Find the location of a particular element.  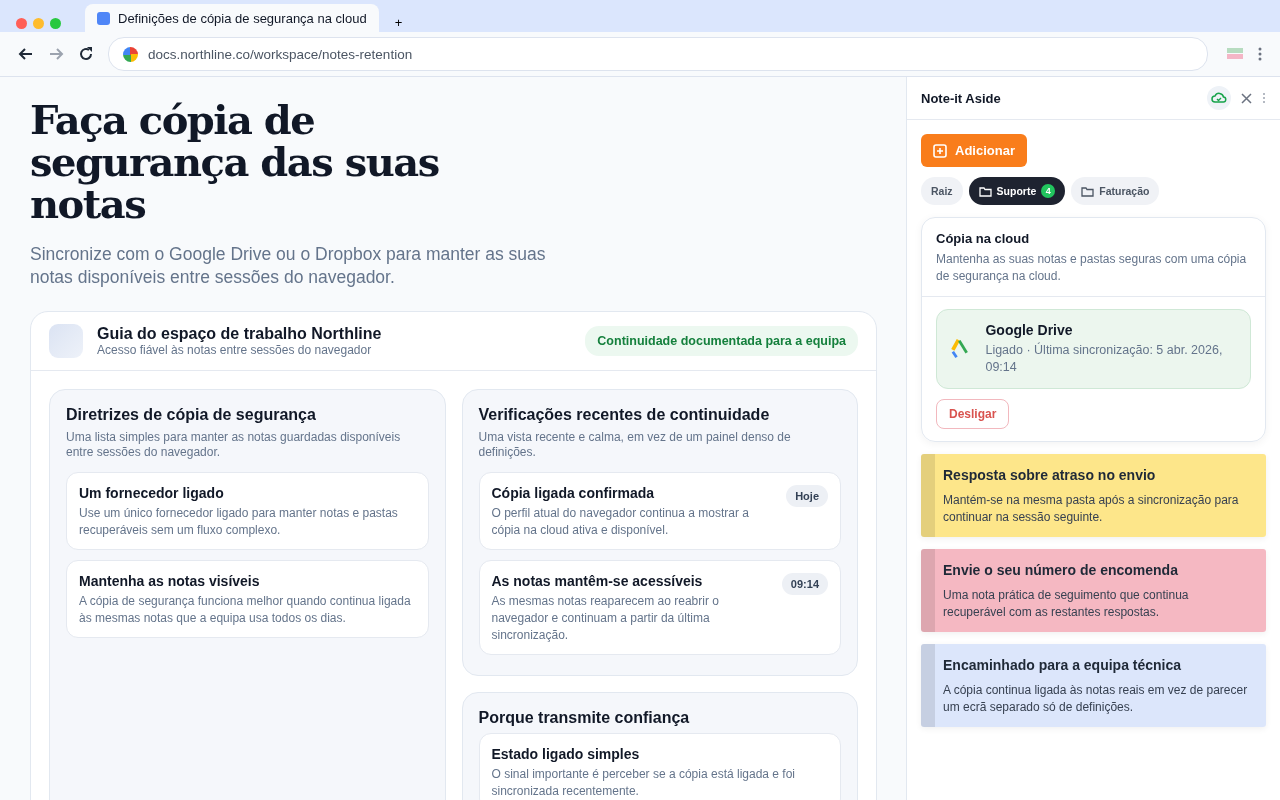

card-title: Cópia ligada confirmada is located at coordinates (573, 493).